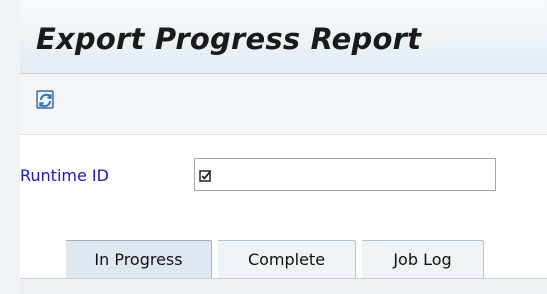 This screenshot has height=294, width=547. What do you see at coordinates (283, 134) in the screenshot?
I see `toolbar-divider` at bounding box center [283, 134].